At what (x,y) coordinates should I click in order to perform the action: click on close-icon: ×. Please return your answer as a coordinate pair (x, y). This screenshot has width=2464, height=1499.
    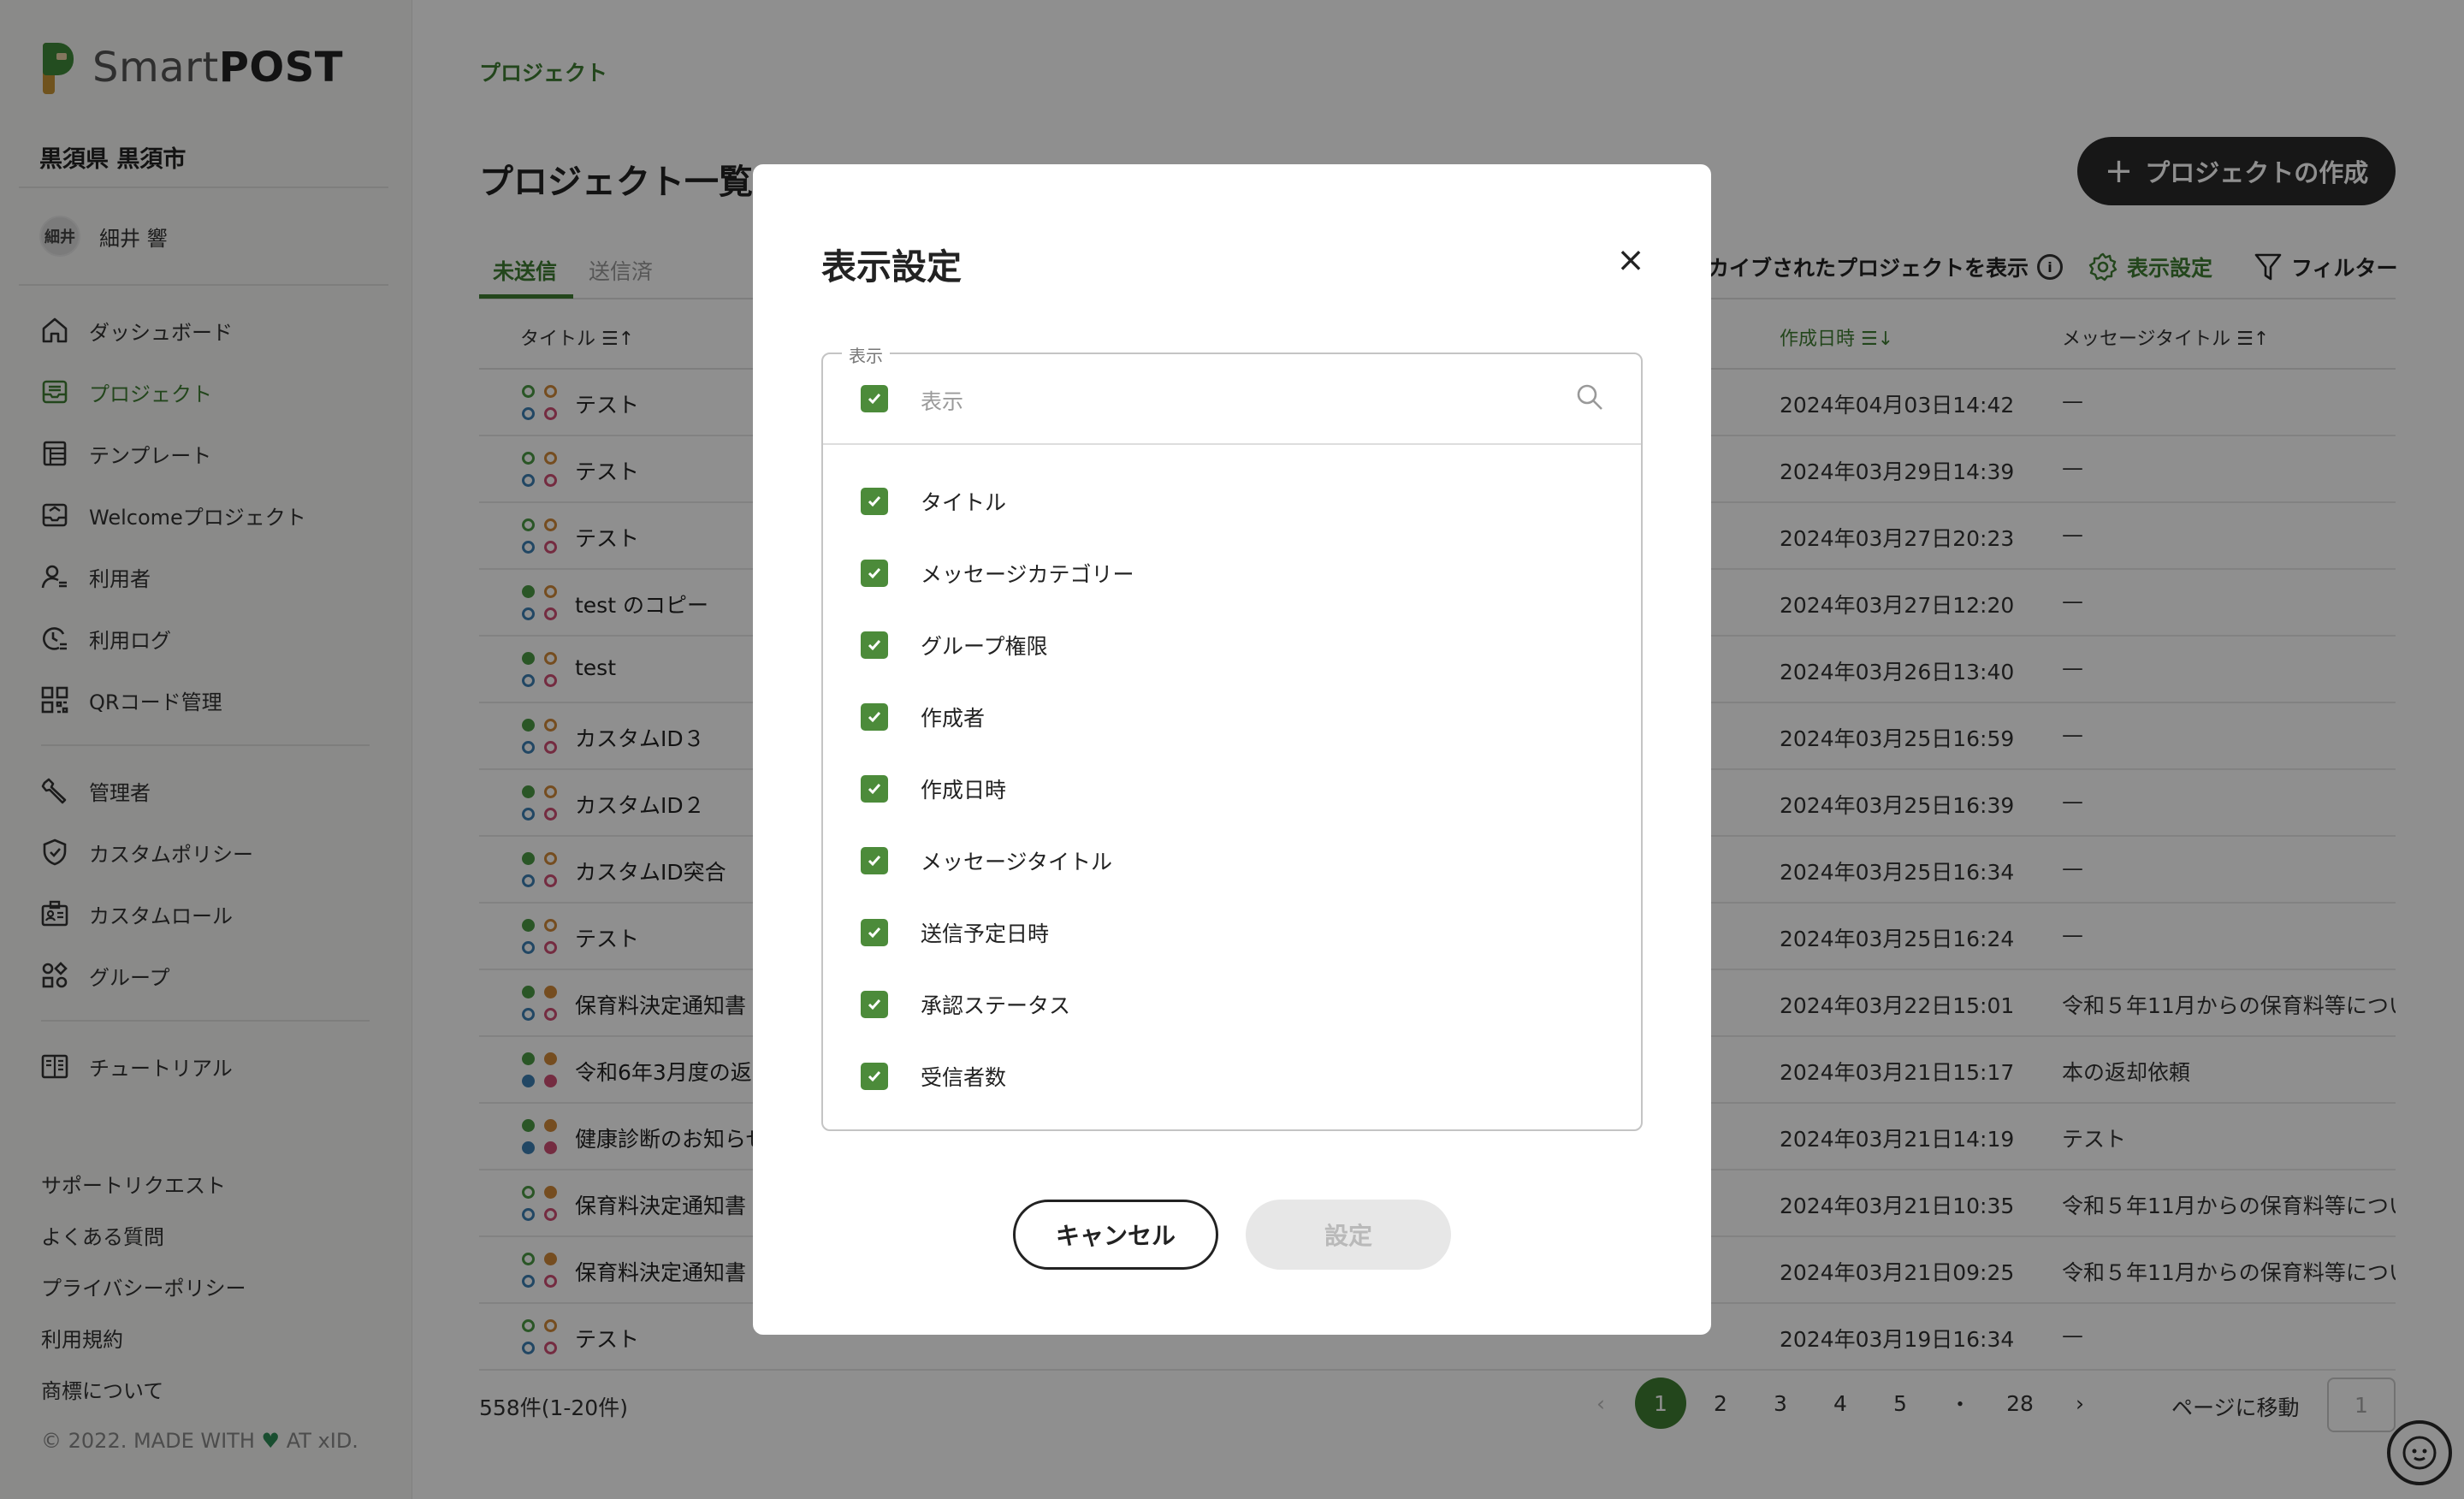
    Looking at the image, I should click on (1631, 260).